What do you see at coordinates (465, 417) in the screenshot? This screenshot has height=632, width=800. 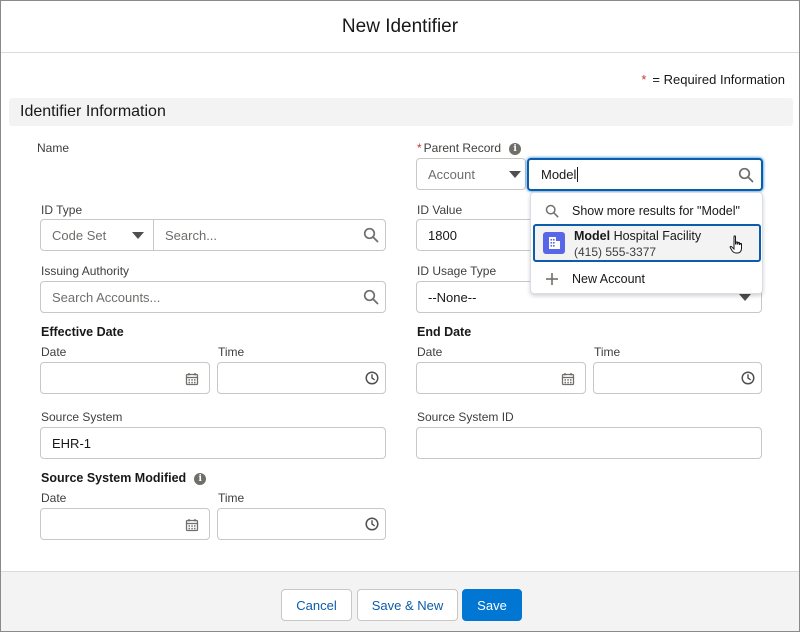 I see `source-system-id-label: Source System ID` at bounding box center [465, 417].